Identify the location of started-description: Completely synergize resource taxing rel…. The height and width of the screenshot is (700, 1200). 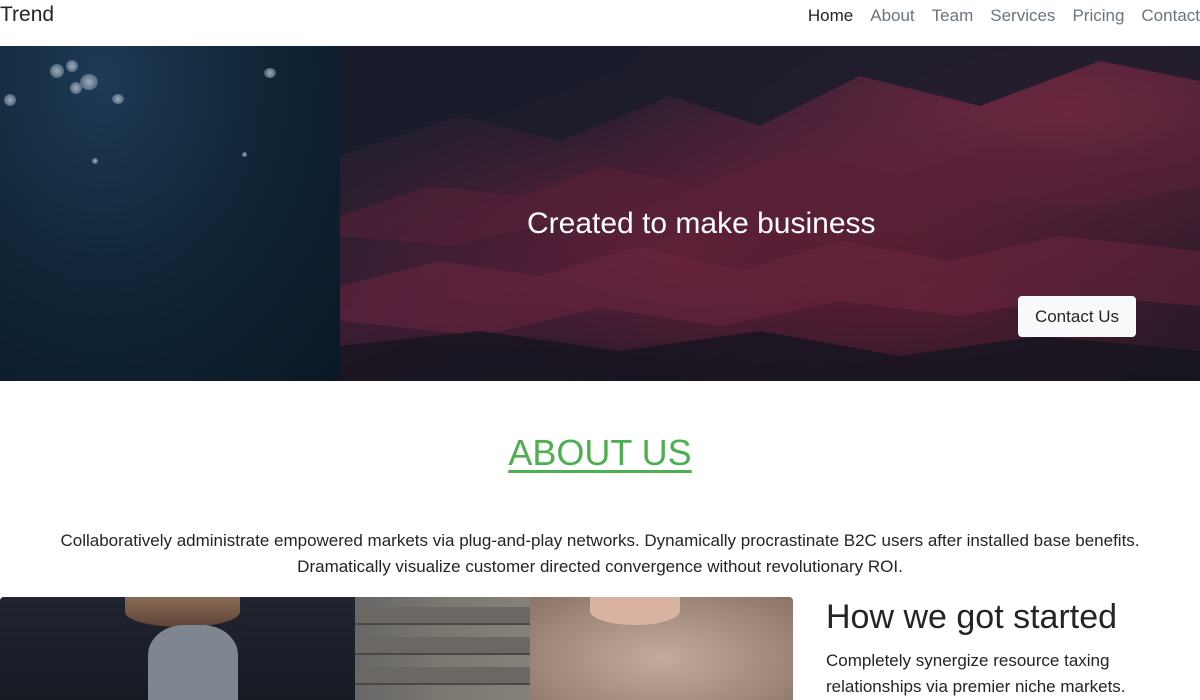
(976, 673).